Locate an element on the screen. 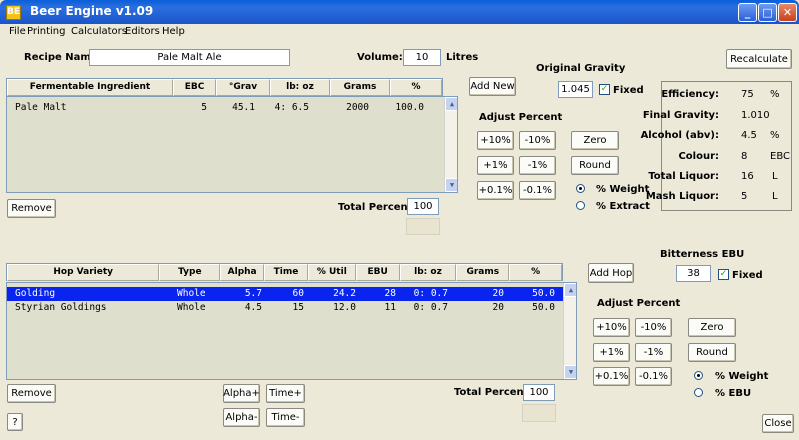  cell-hop-time: 60 is located at coordinates (298, 293).